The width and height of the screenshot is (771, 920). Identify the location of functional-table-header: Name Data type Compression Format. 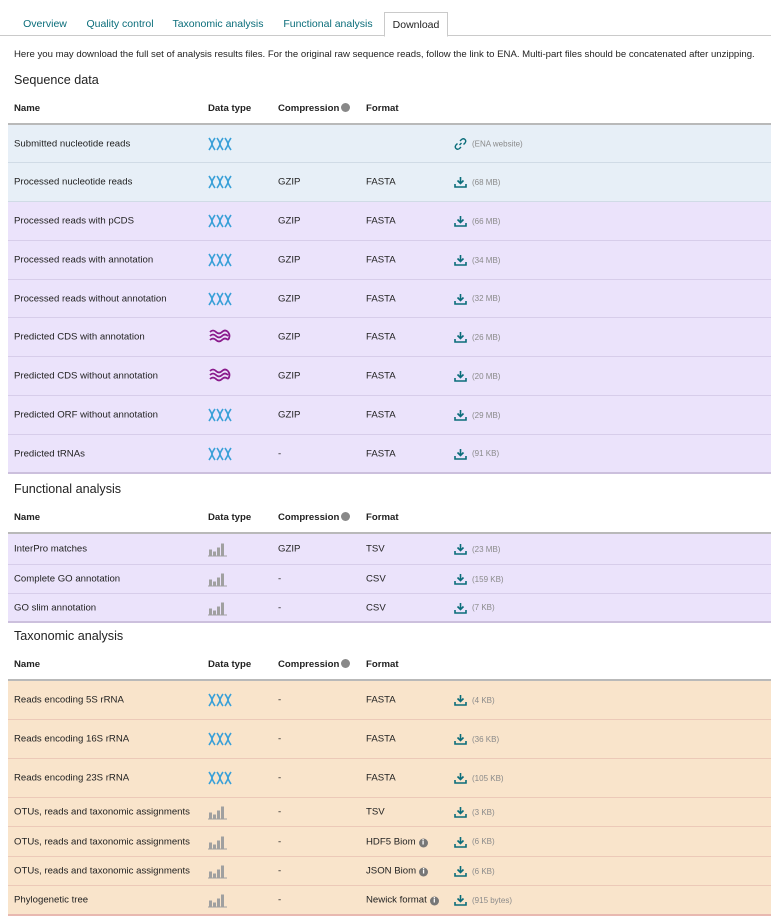
(389, 518).